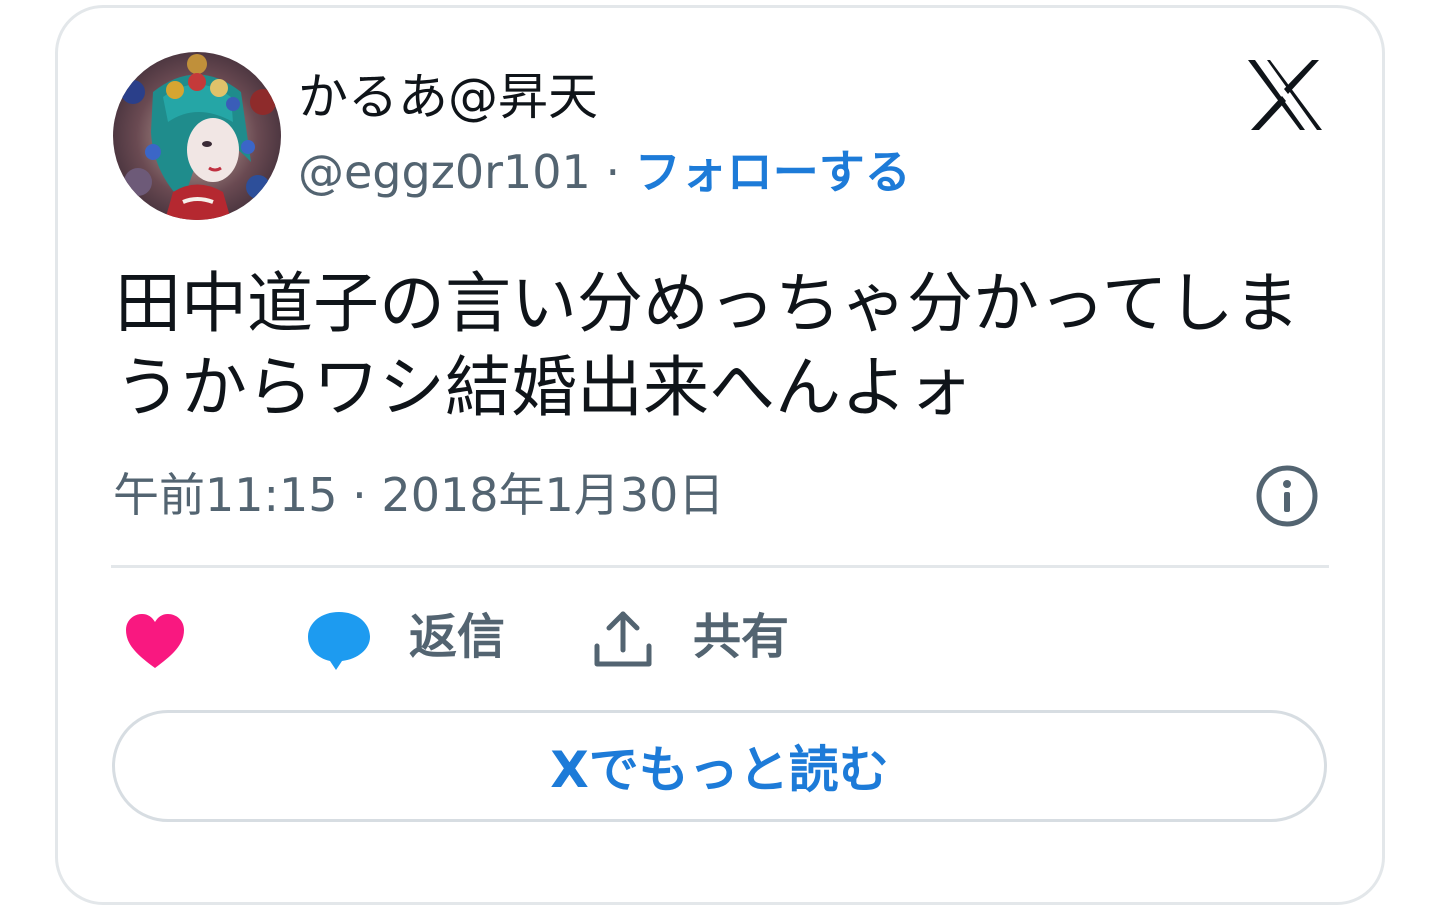 This screenshot has width=1440, height=905. What do you see at coordinates (1285, 95) in the screenshot?
I see `x-logo-icon` at bounding box center [1285, 95].